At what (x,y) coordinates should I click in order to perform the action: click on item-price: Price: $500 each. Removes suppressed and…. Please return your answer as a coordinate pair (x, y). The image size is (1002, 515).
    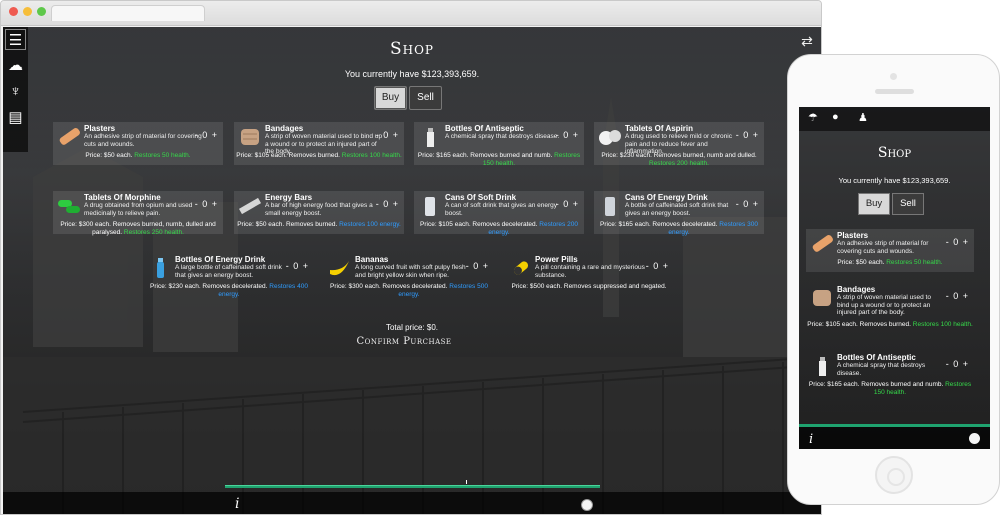
    Looking at the image, I should click on (589, 286).